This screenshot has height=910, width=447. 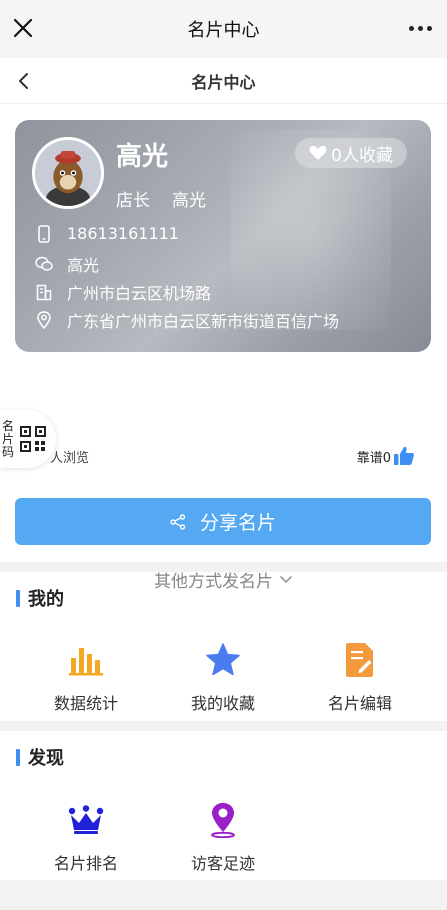 What do you see at coordinates (123, 233) in the screenshot?
I see `phone-number: 18613161111` at bounding box center [123, 233].